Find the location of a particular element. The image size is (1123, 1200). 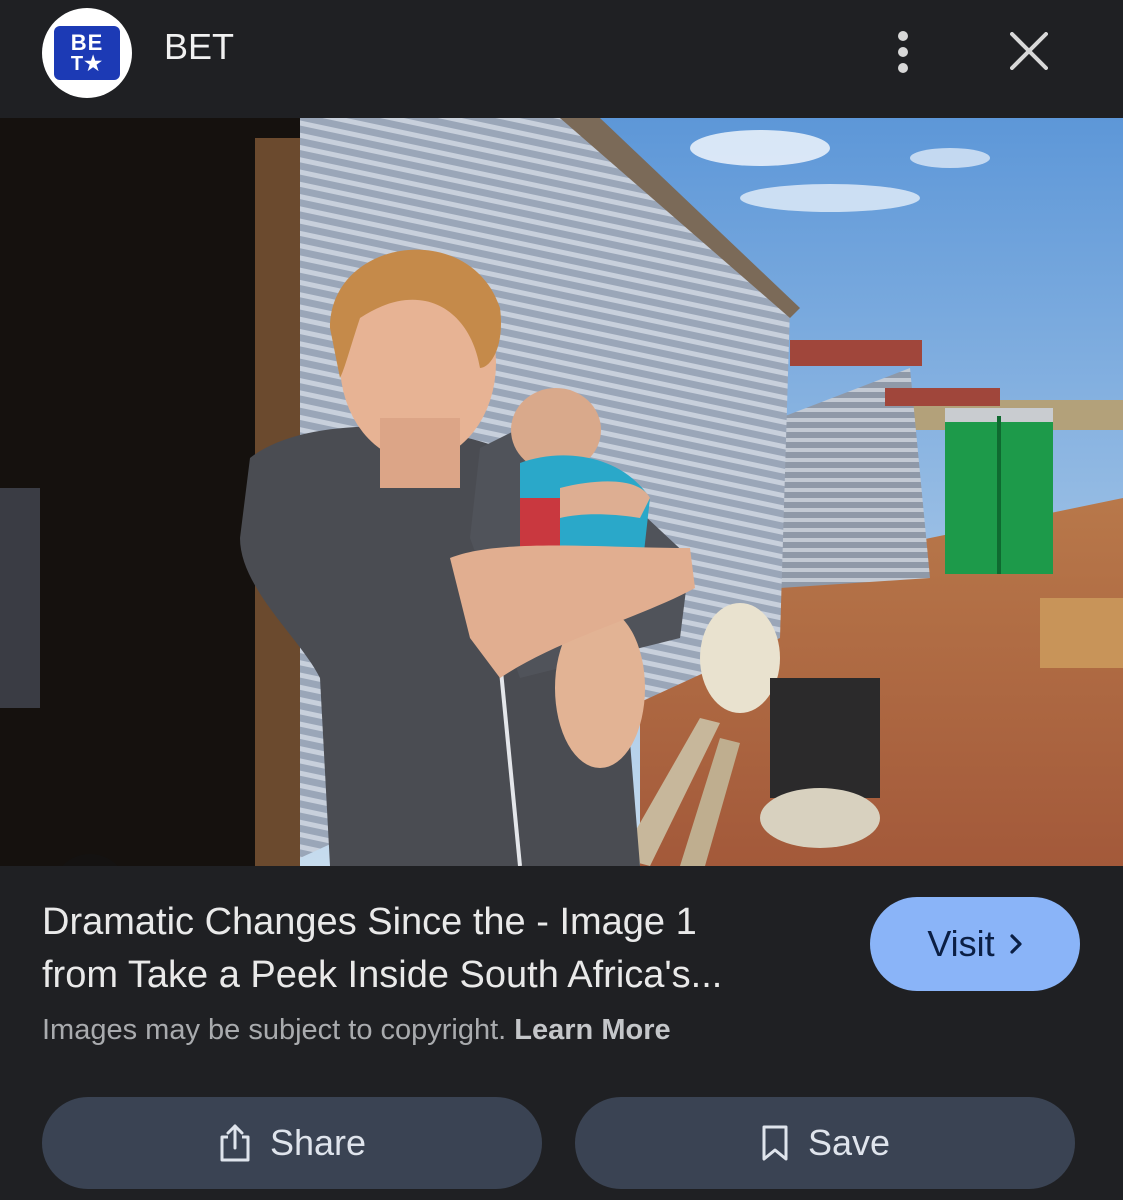

result-title-line1: Dramatic Changes Since the - Image 1 is located at coordinates (369, 922).